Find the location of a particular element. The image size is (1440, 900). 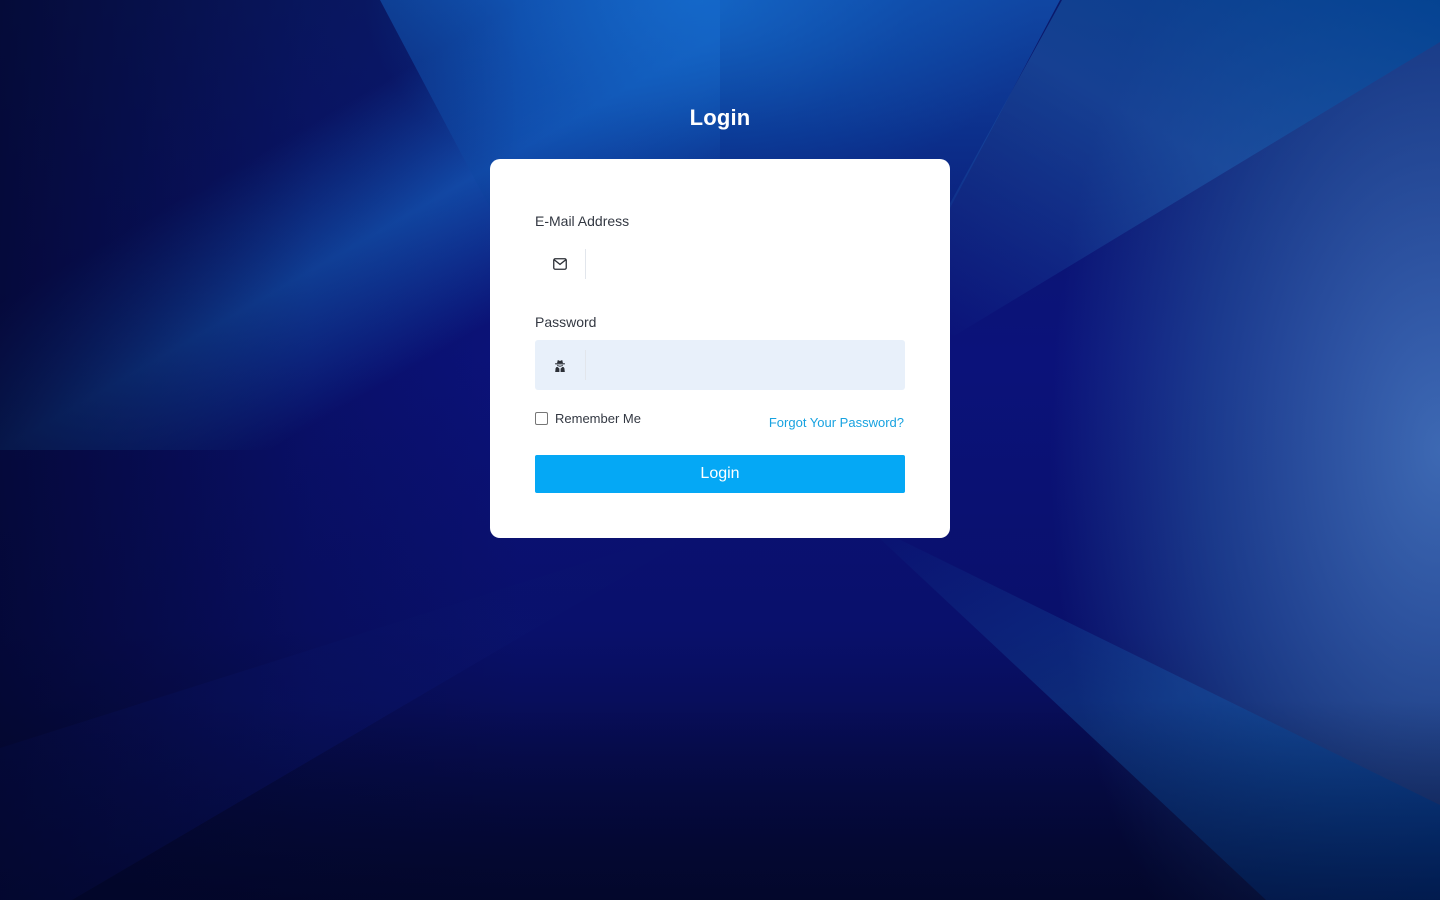

remember-me-label: Remember Me is located at coordinates (598, 418).